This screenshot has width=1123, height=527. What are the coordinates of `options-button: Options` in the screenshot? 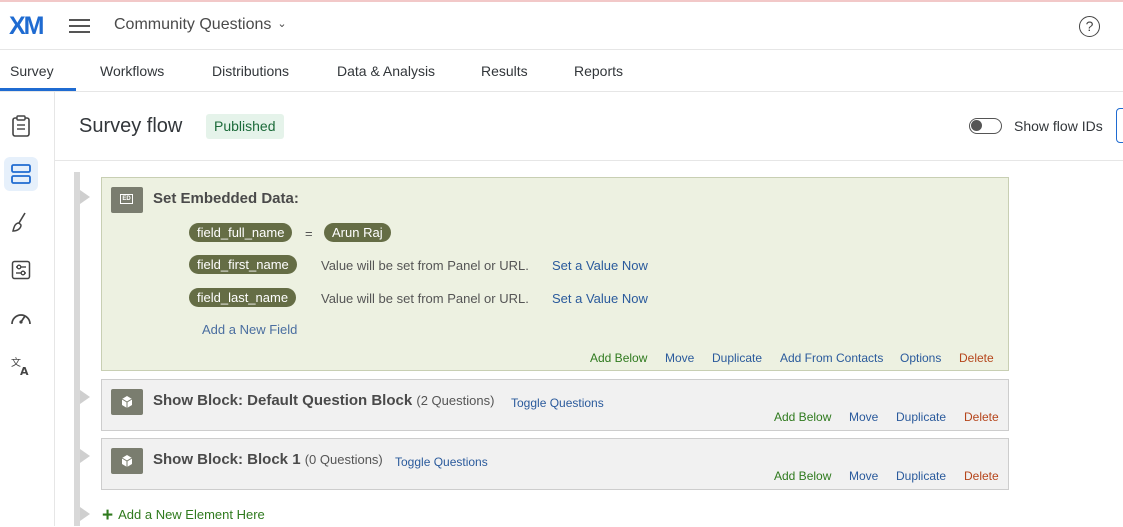 It's located at (920, 358).